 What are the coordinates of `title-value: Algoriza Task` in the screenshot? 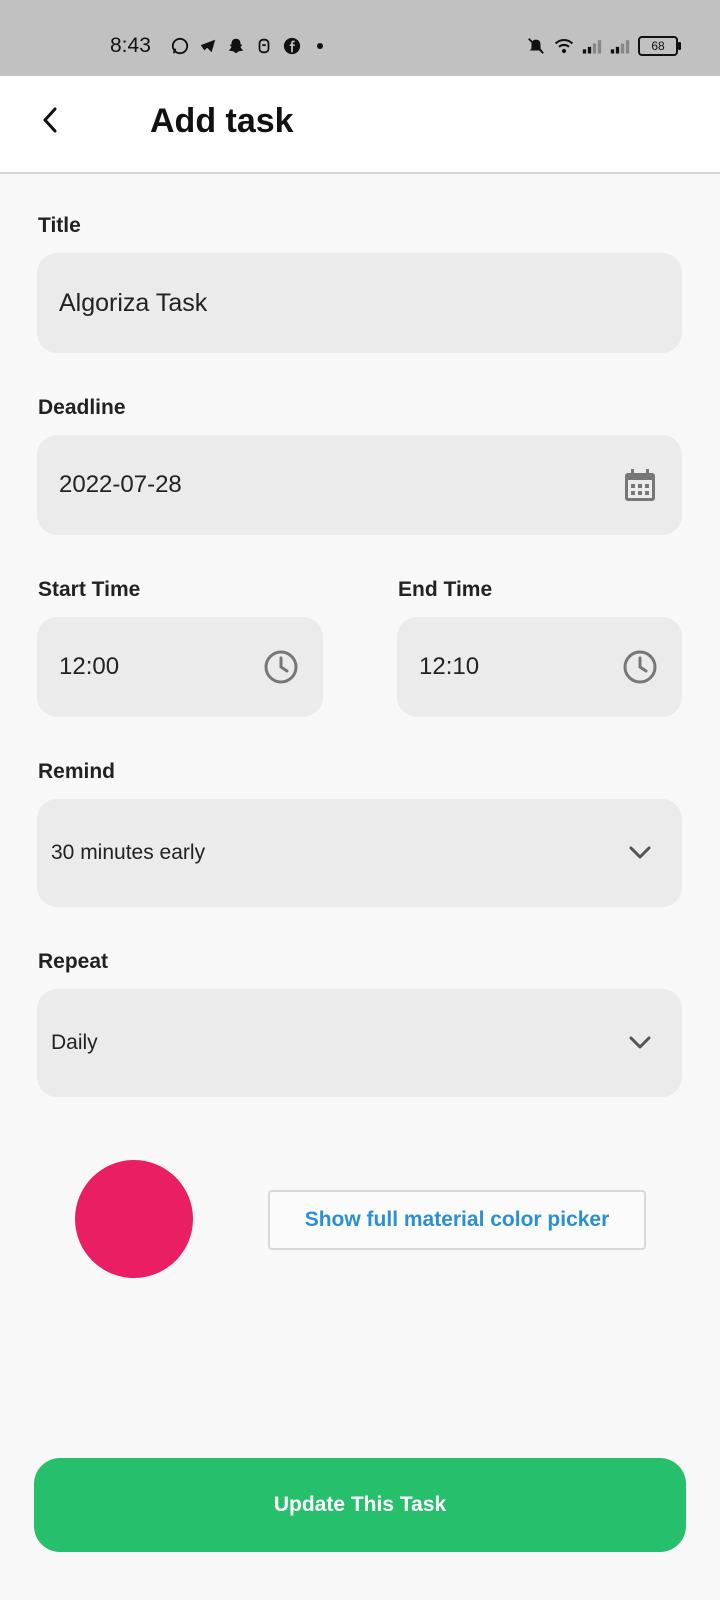 It's located at (133, 302).